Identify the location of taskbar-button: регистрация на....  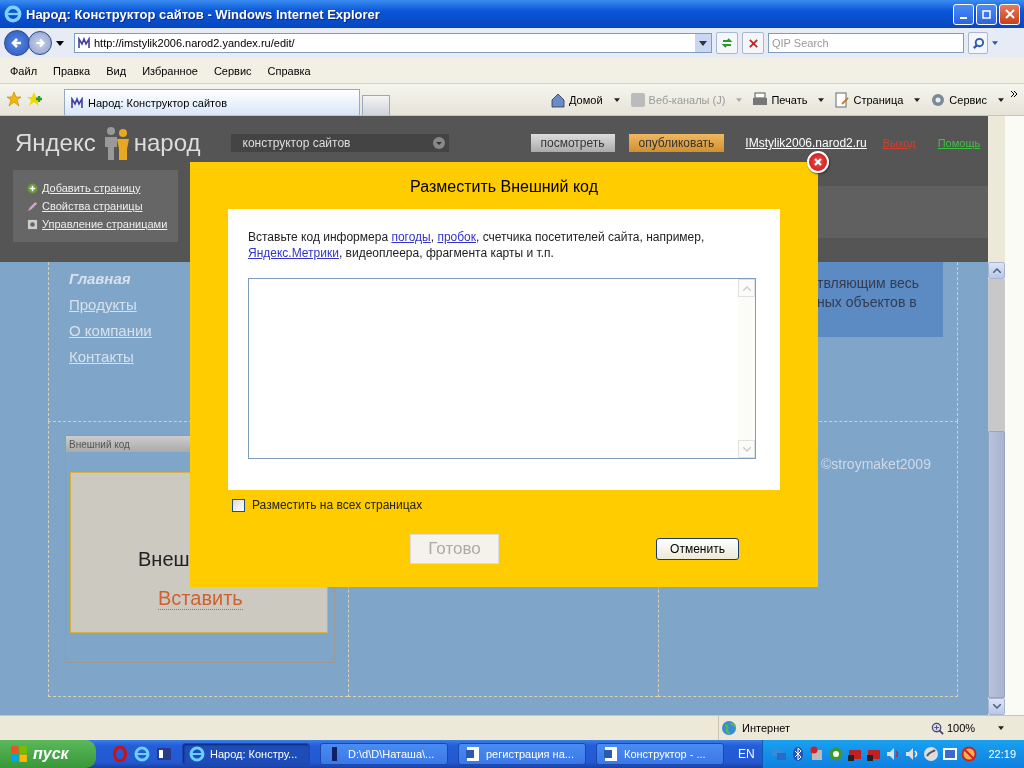
(522, 754).